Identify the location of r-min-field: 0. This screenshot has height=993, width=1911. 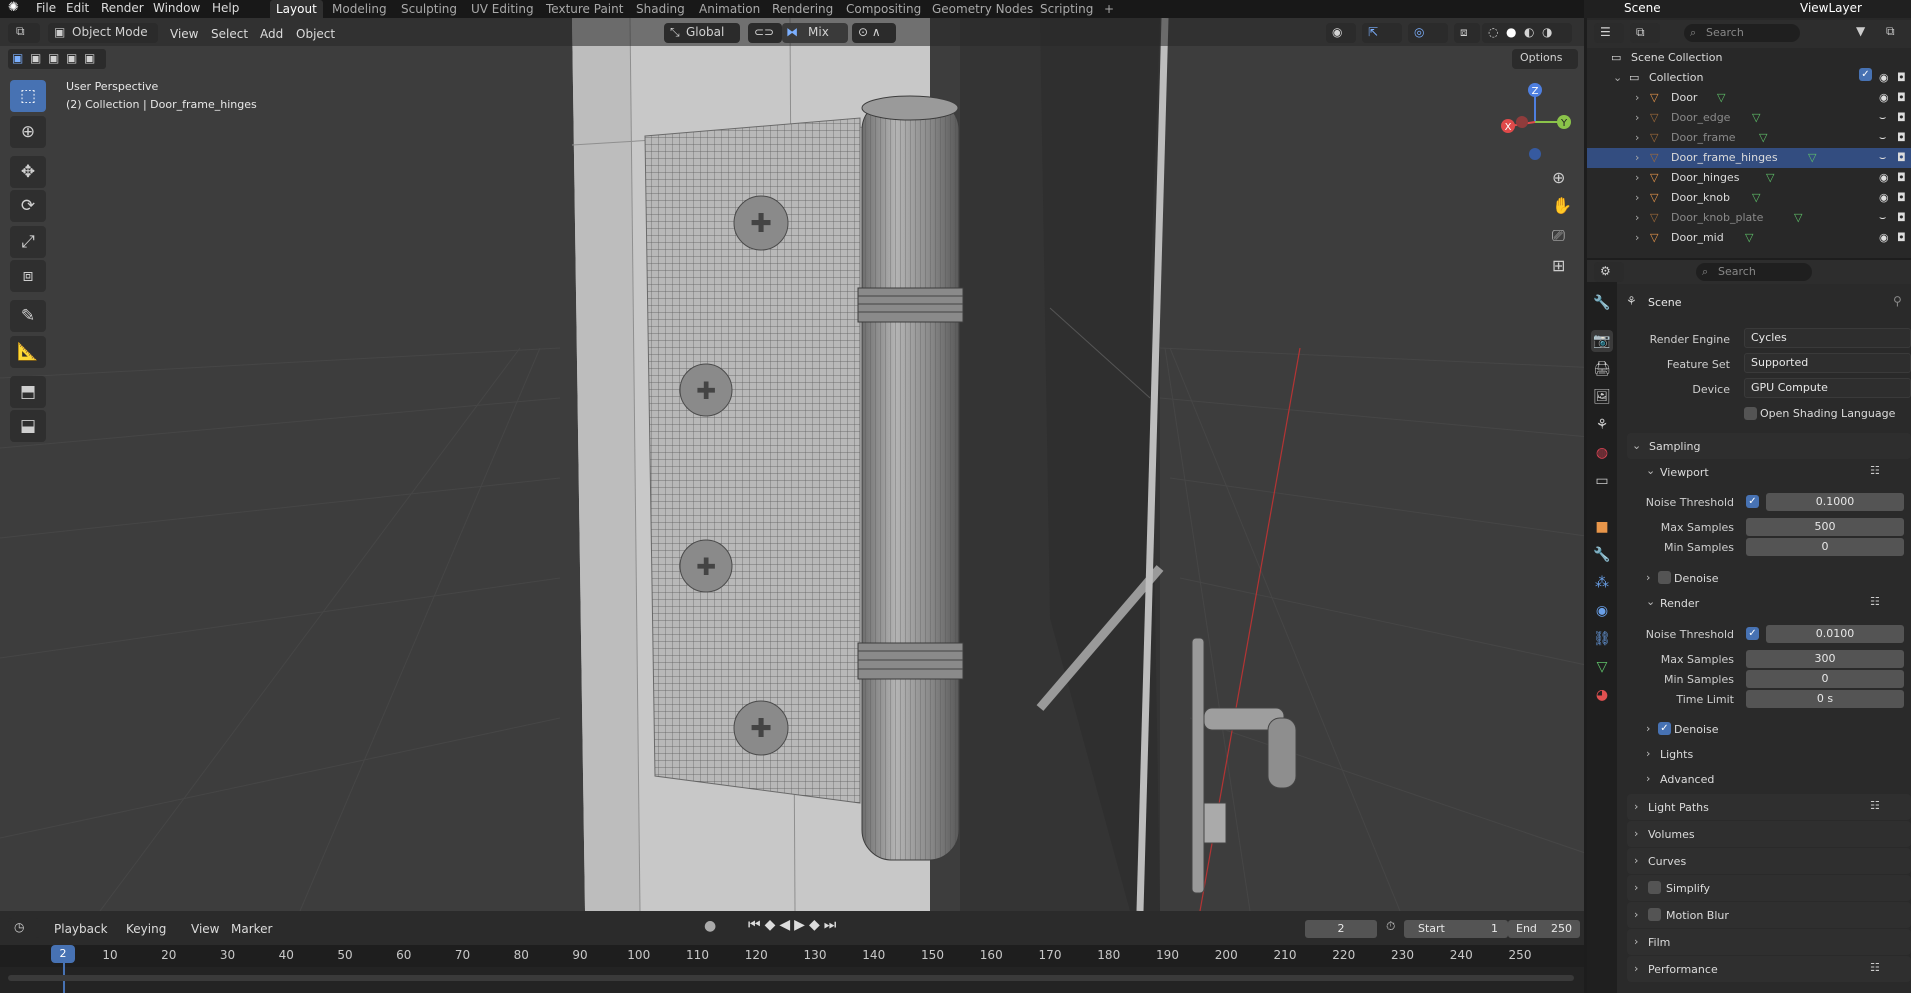
(1825, 679).